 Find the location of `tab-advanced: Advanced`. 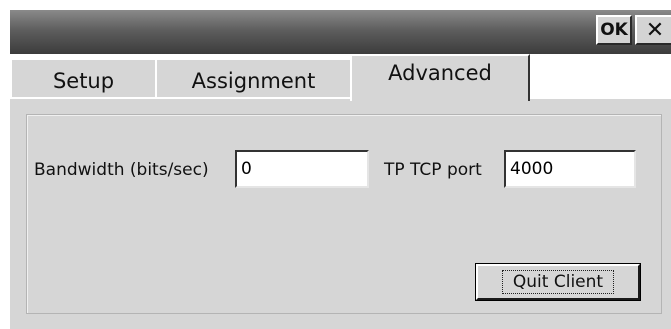

tab-advanced: Advanced is located at coordinates (440, 77).